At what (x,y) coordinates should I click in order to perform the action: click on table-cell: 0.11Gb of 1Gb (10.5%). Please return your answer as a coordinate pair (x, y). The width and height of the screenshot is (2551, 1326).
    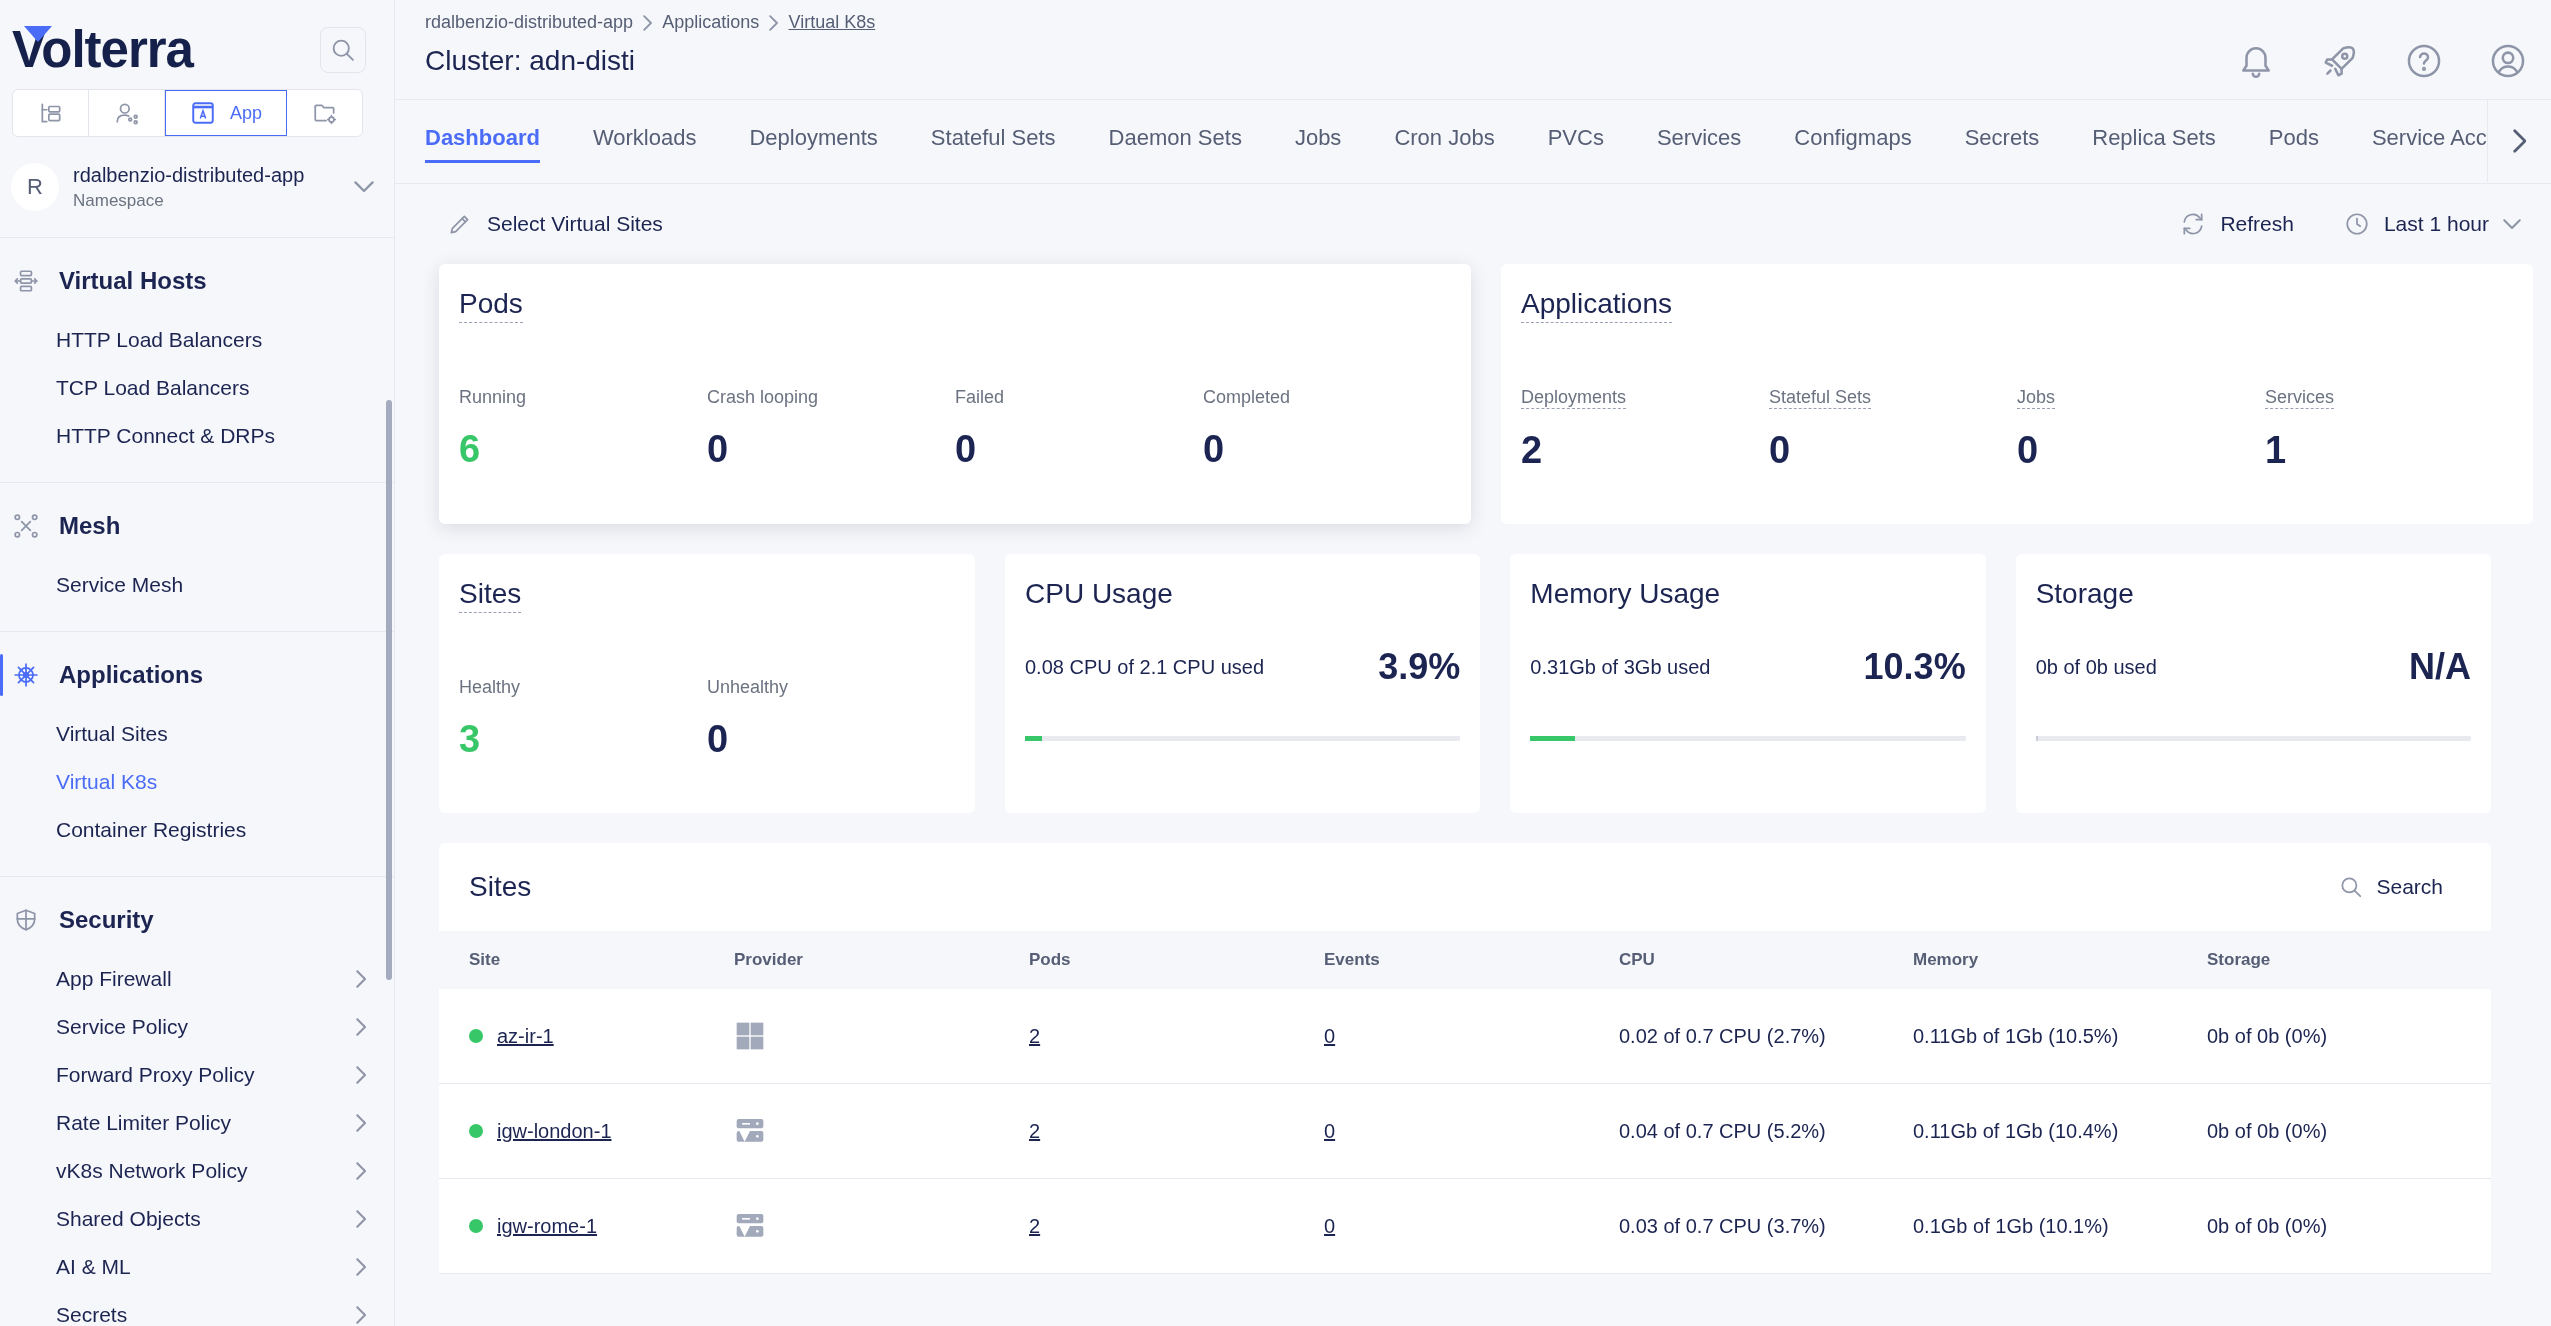
    Looking at the image, I should click on (2016, 1036).